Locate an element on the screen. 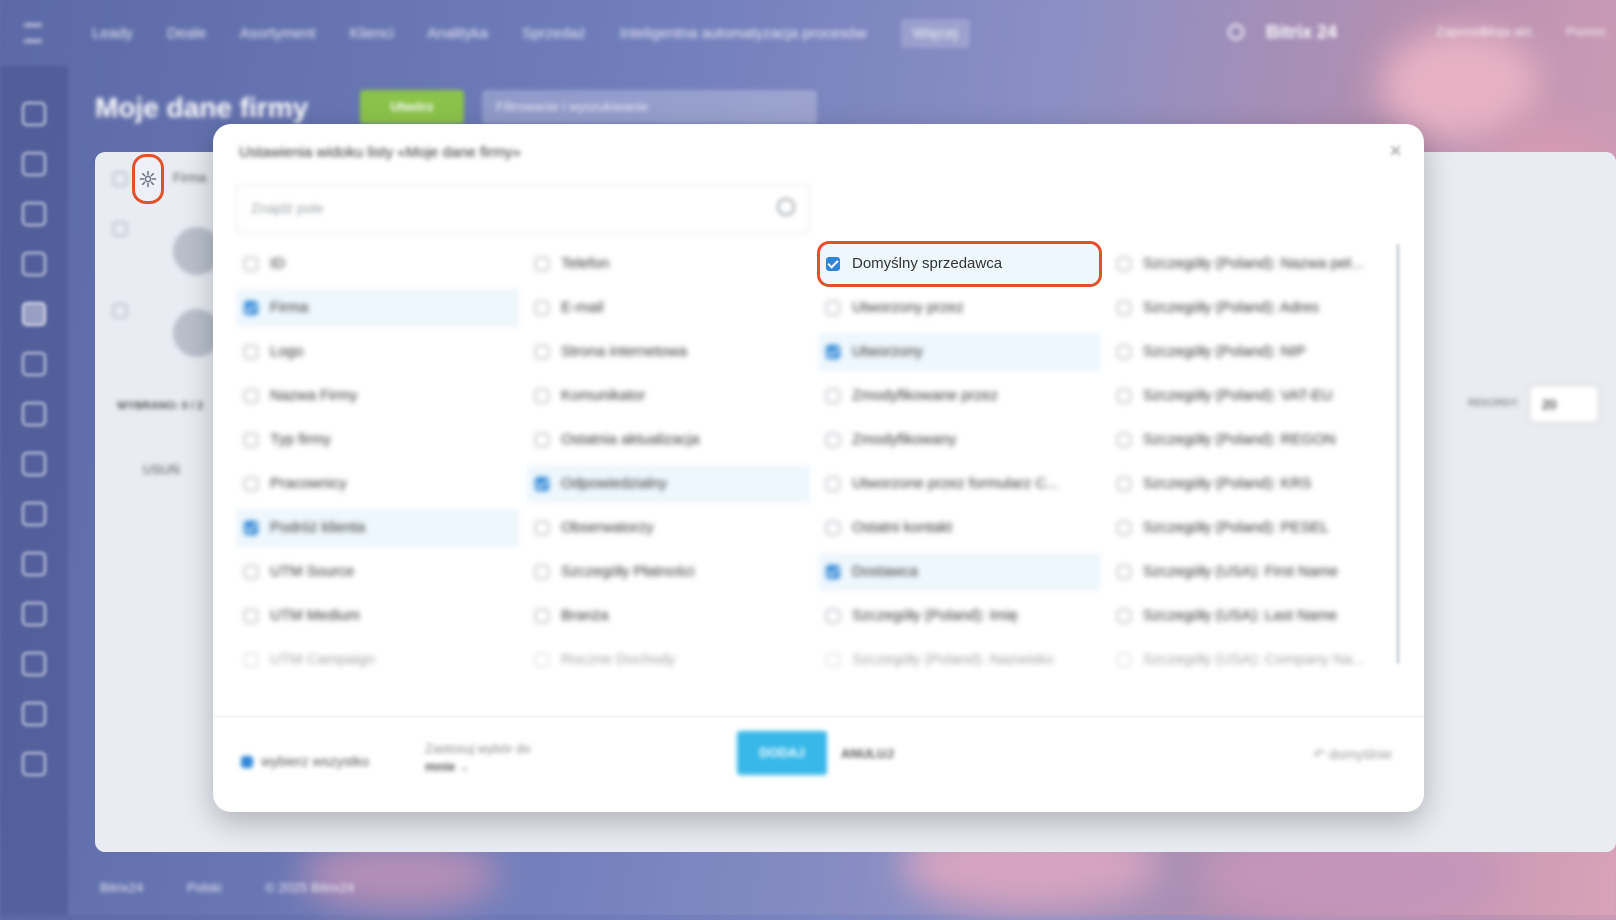 This screenshot has width=1616, height=920. nav-item-sales: Sprzedaż is located at coordinates (553, 33).